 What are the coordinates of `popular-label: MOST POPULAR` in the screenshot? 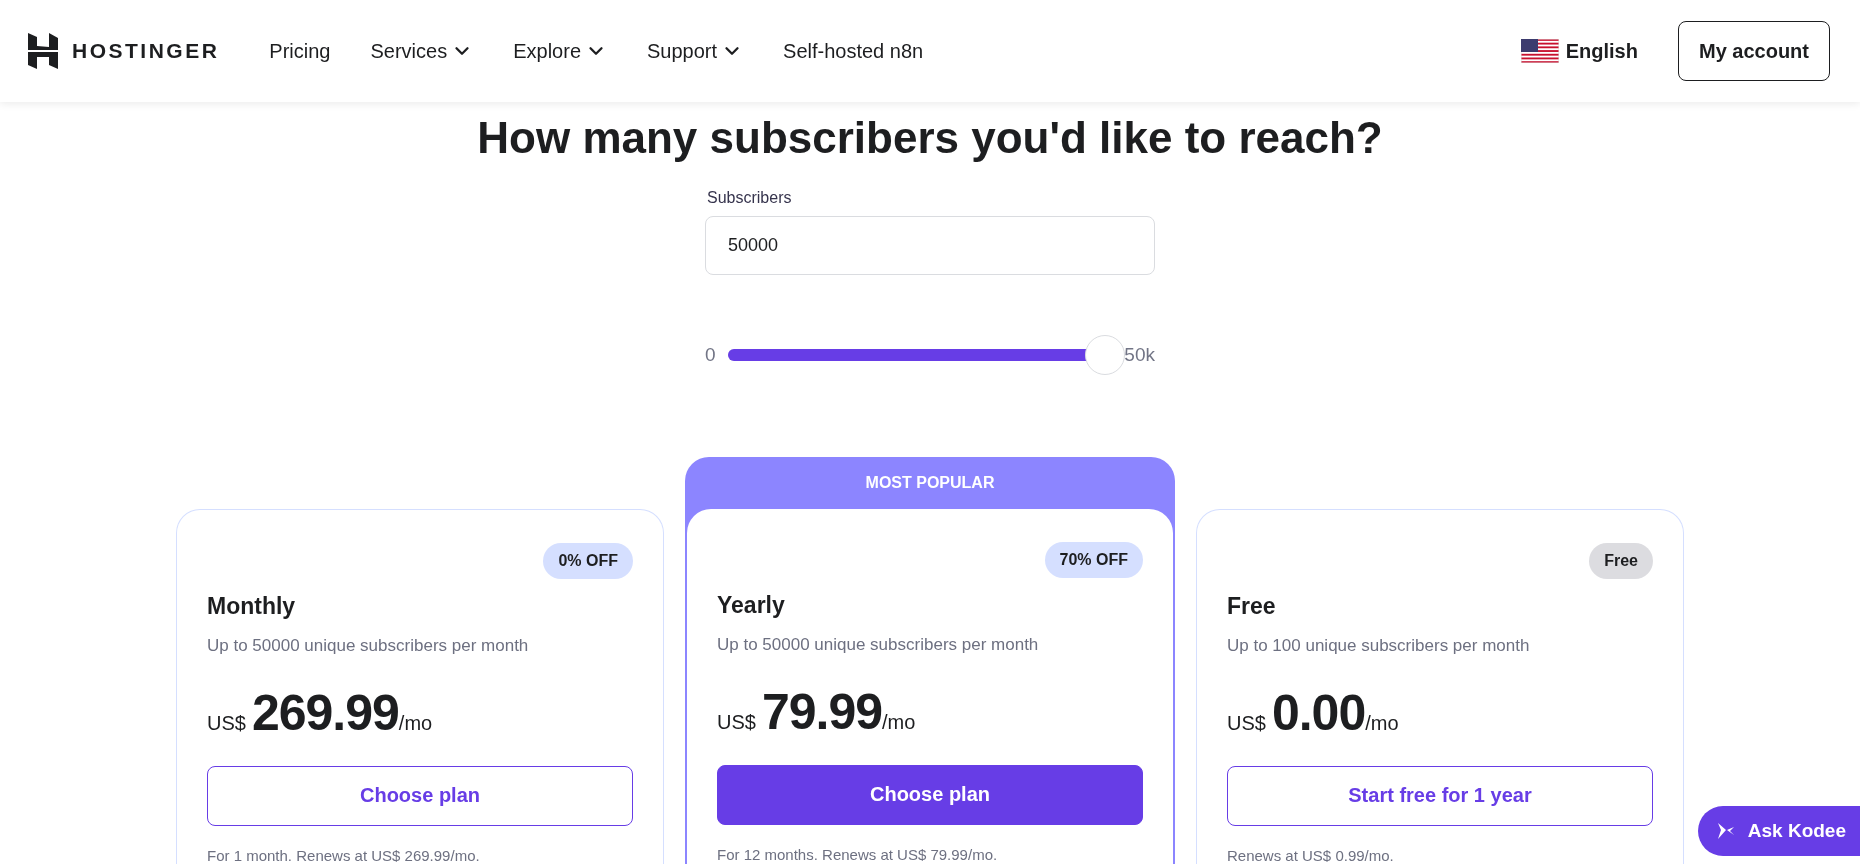 It's located at (930, 482).